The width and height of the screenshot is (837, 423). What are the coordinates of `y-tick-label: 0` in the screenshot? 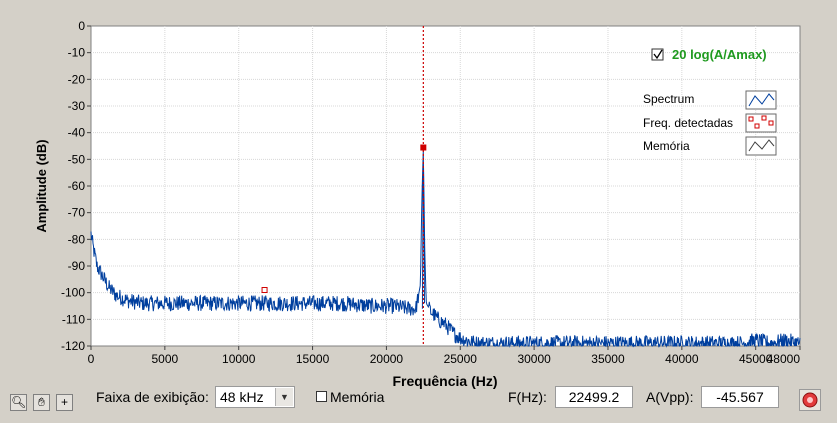 It's located at (81, 26).